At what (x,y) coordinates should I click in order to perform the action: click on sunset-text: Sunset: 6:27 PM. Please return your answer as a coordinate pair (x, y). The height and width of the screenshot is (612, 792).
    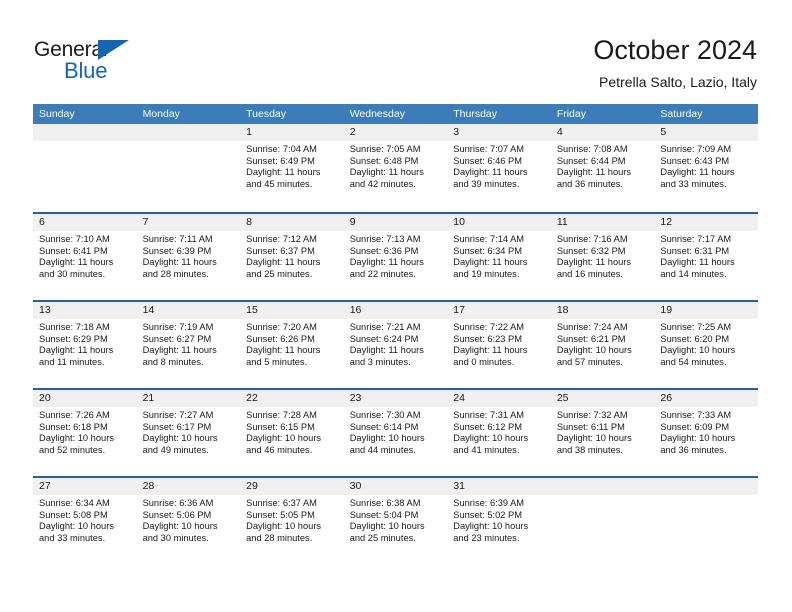
    Looking at the image, I should click on (177, 338).